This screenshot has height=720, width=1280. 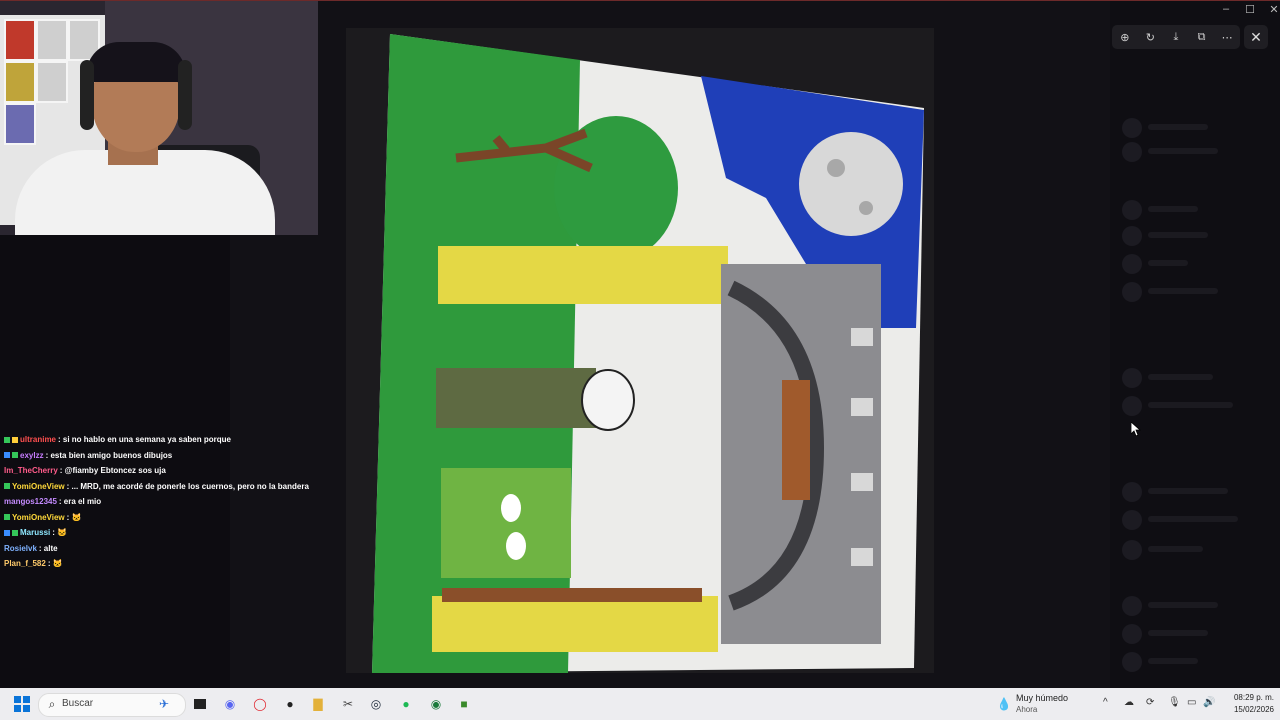 What do you see at coordinates (22, 704) in the screenshot?
I see `start-windows-icon` at bounding box center [22, 704].